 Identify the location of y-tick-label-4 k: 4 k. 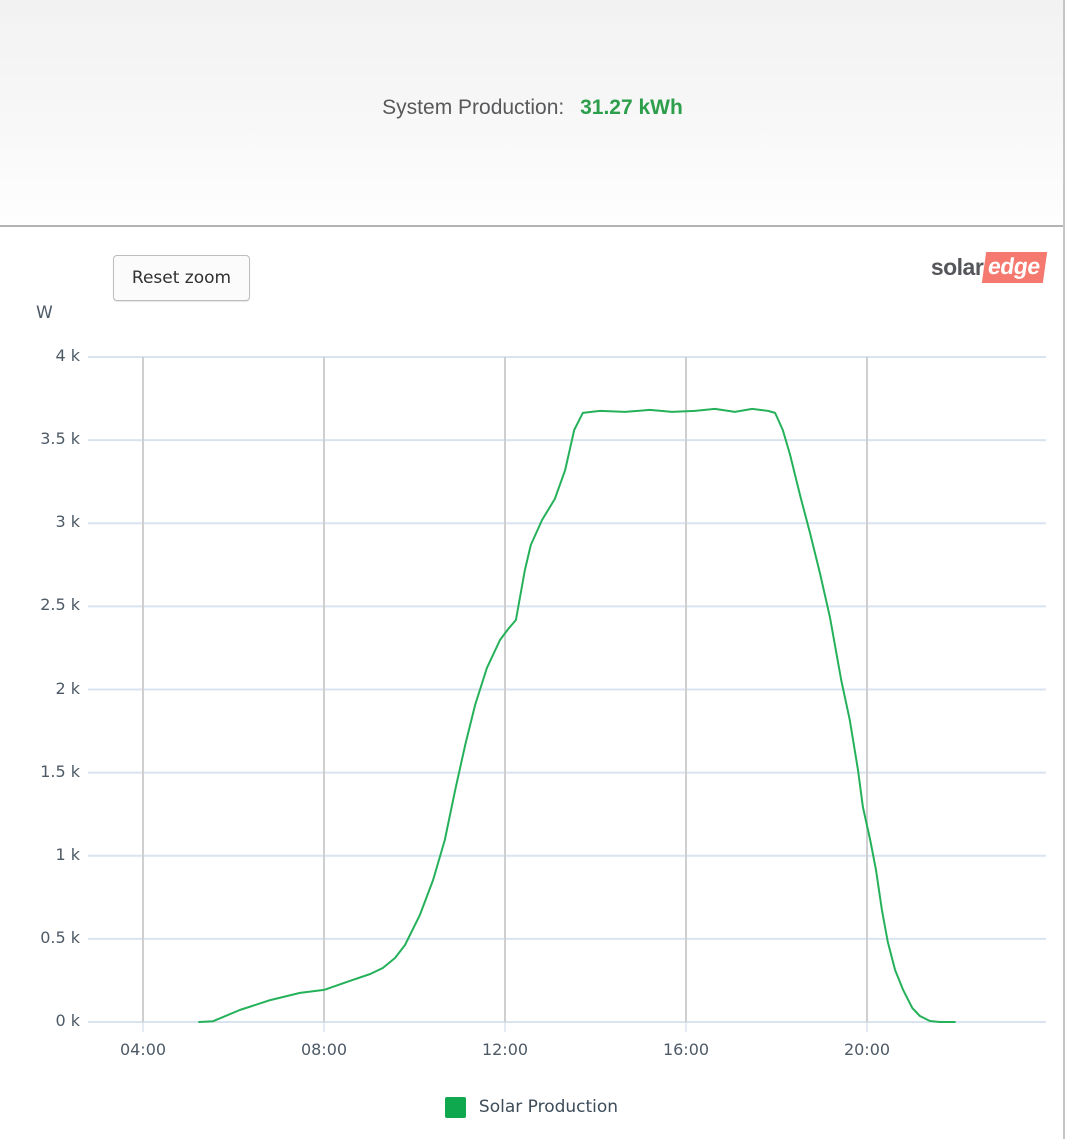
(67, 355).